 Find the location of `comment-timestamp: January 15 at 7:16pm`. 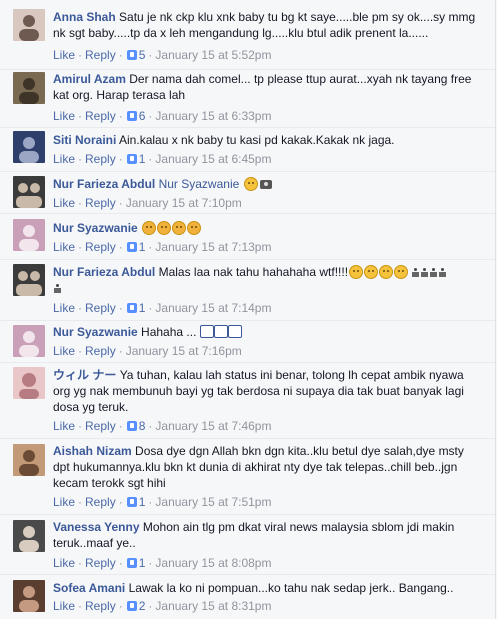

comment-timestamp: January 15 at 7:16pm is located at coordinates (184, 351).